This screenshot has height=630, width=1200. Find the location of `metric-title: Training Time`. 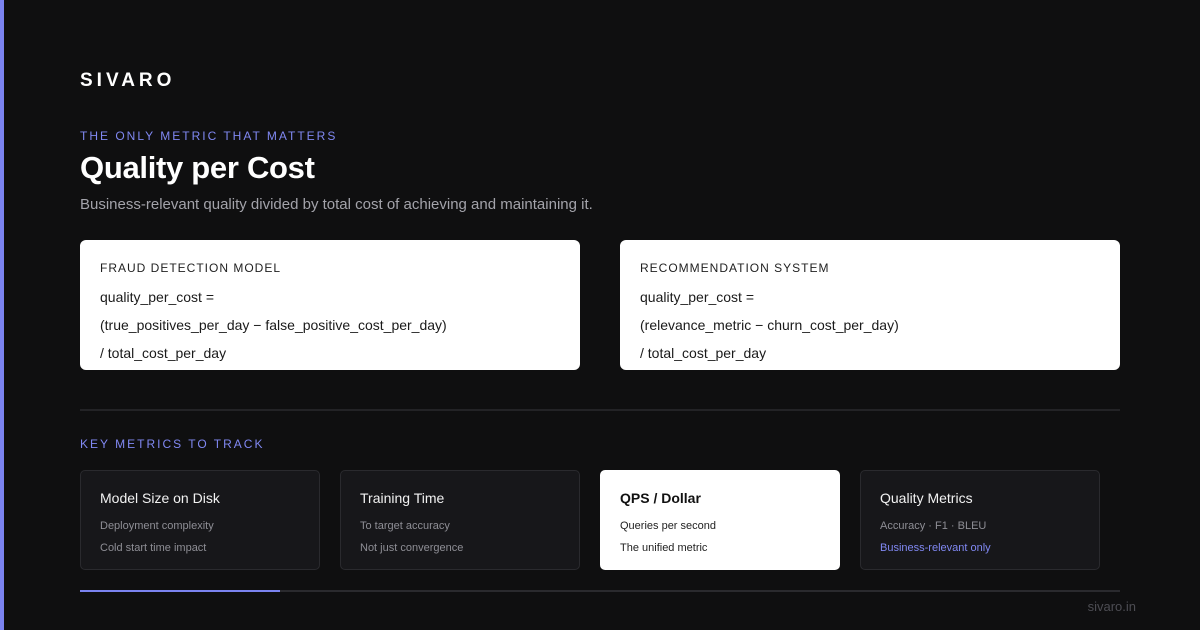

metric-title: Training Time is located at coordinates (402, 498).